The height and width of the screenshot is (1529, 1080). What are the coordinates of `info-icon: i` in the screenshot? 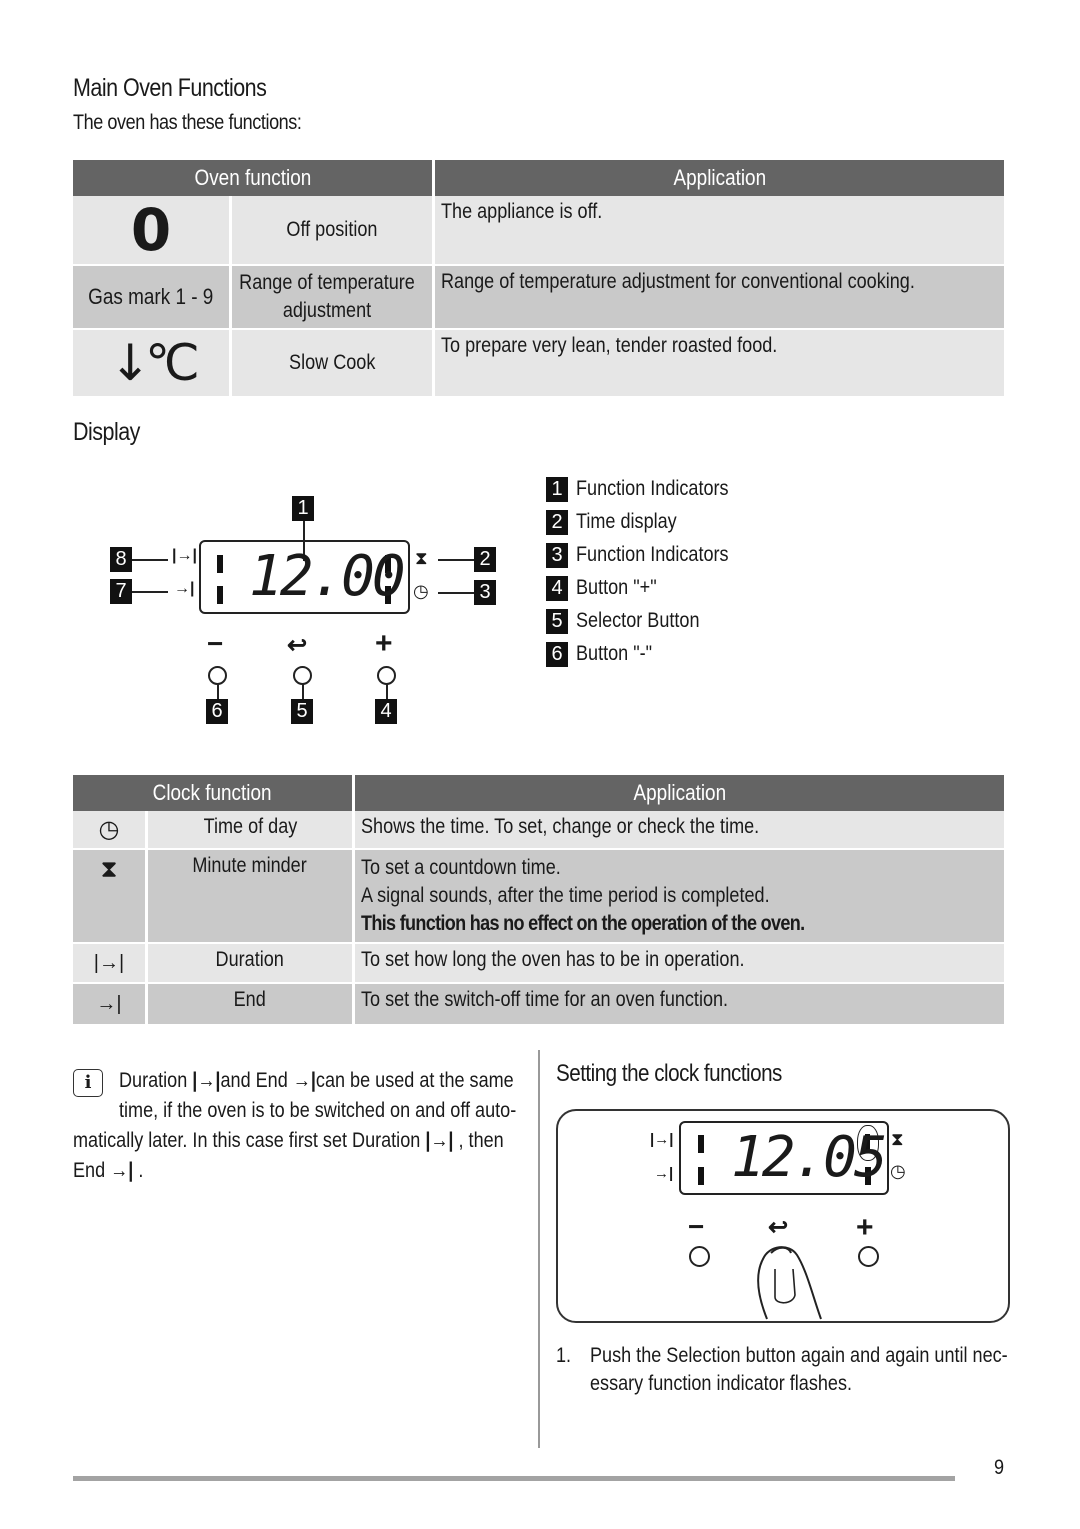 It's located at (88, 1083).